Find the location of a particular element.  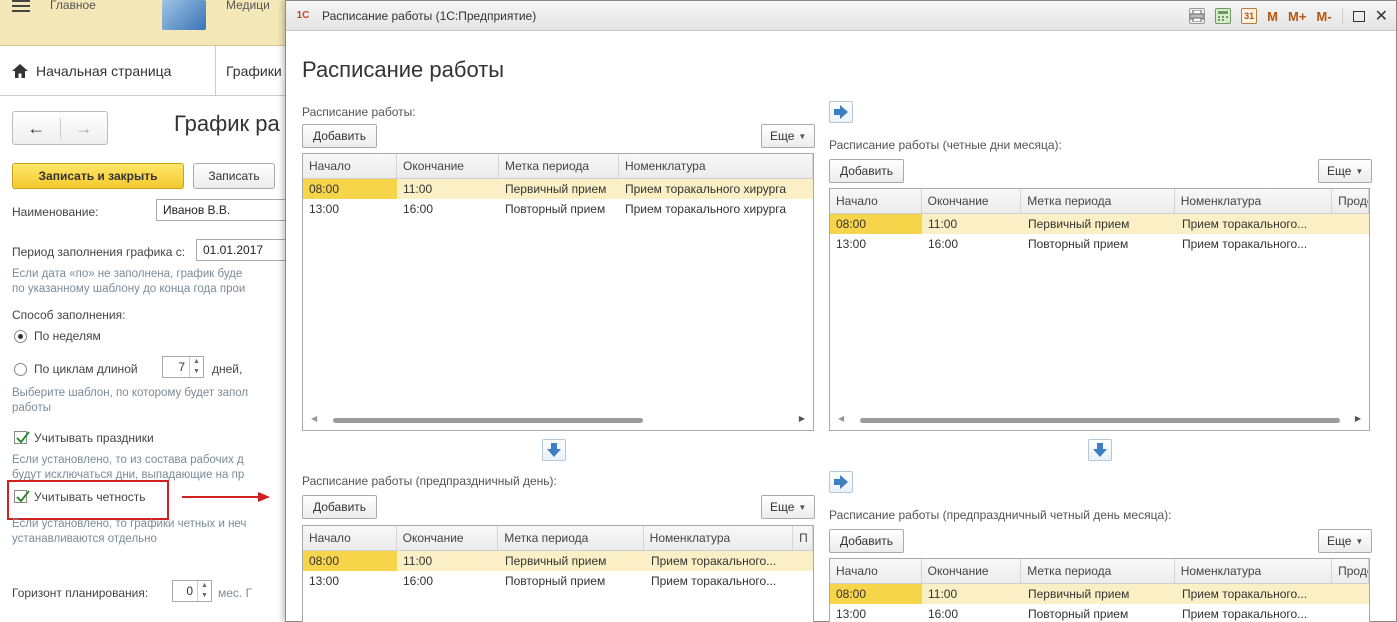

even-add-button: Добавить is located at coordinates (867, 171).